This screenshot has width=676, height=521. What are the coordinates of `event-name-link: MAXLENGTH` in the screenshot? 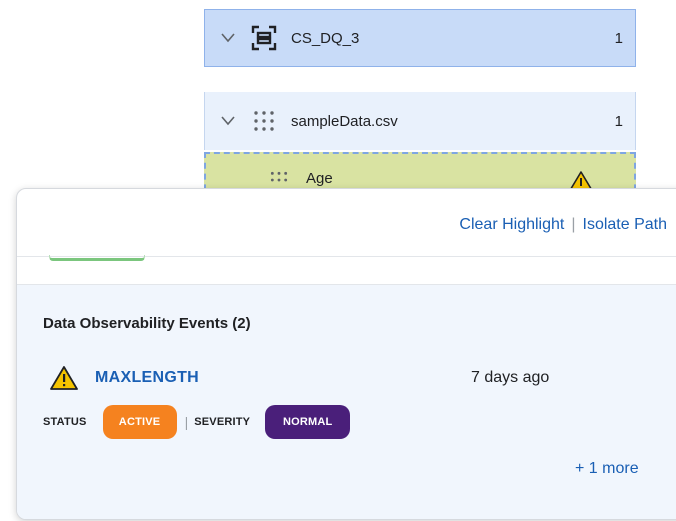 It's located at (147, 378).